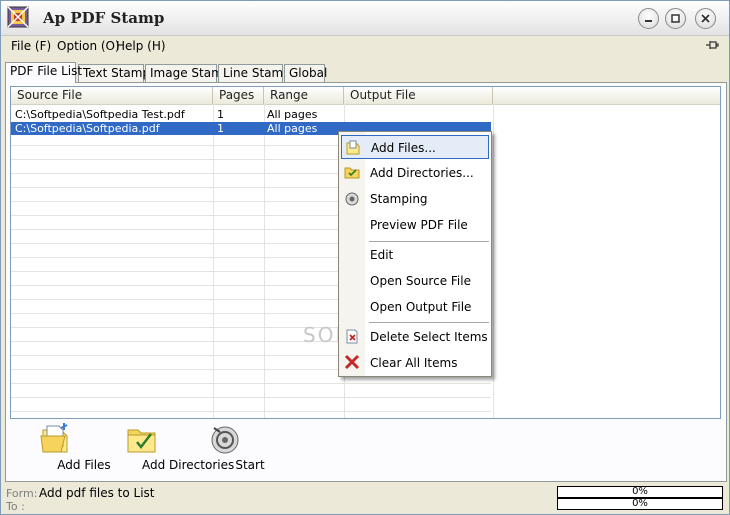 This screenshot has width=730, height=515. I want to click on add-directories-button: Add Directories, so click(166, 449).